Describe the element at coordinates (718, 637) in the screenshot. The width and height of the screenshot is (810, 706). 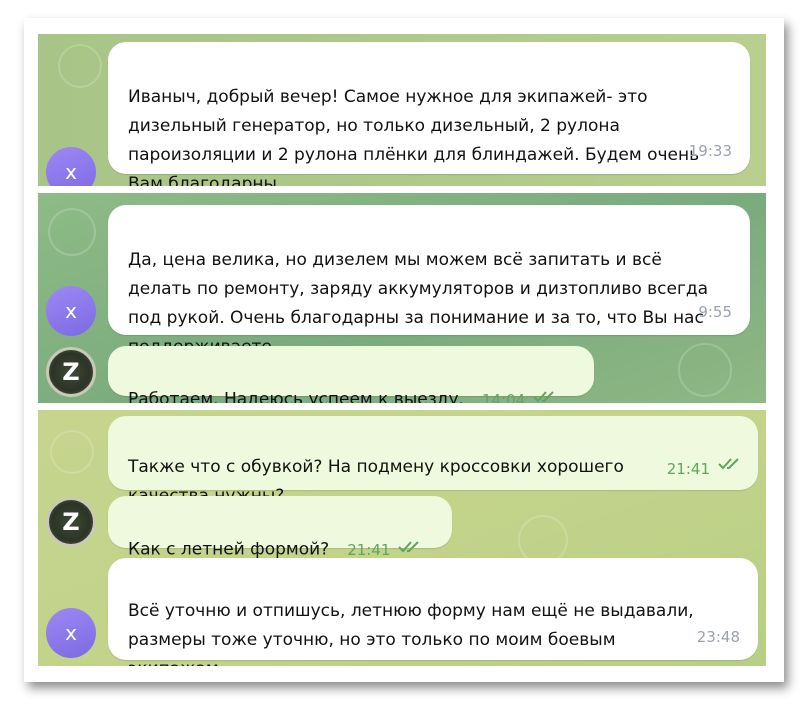
I see `message-time: 23:48` at that location.